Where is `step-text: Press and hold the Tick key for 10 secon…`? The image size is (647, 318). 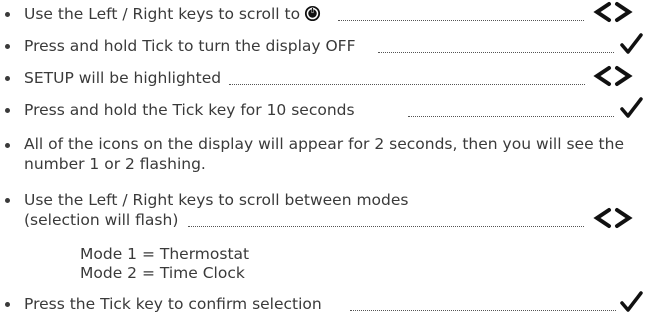
step-text: Press and hold the Tick key for 10 secon… is located at coordinates (189, 110).